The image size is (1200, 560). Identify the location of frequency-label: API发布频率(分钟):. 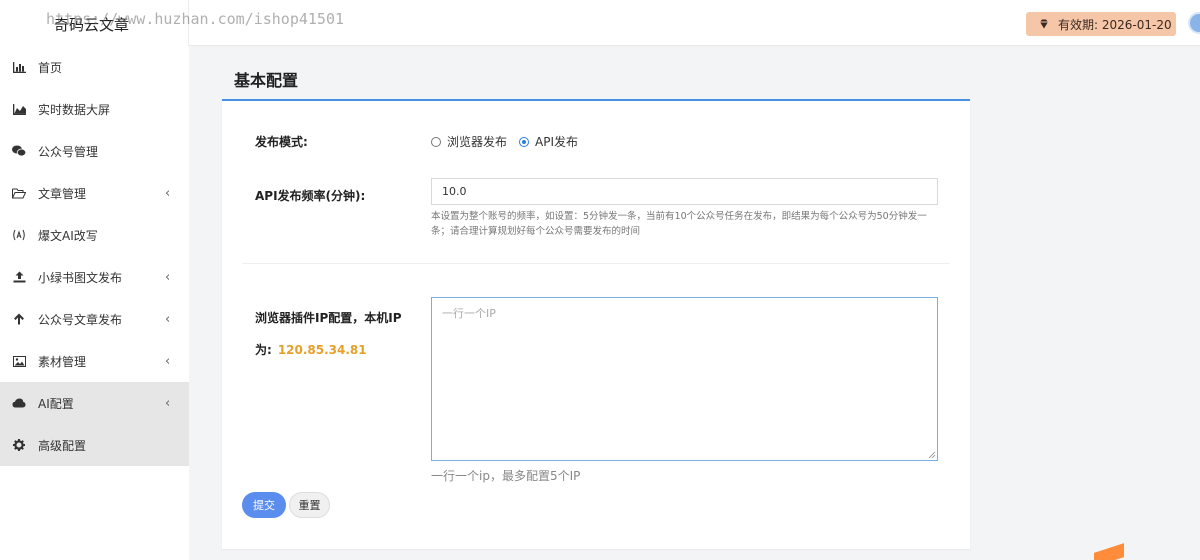
(310, 196).